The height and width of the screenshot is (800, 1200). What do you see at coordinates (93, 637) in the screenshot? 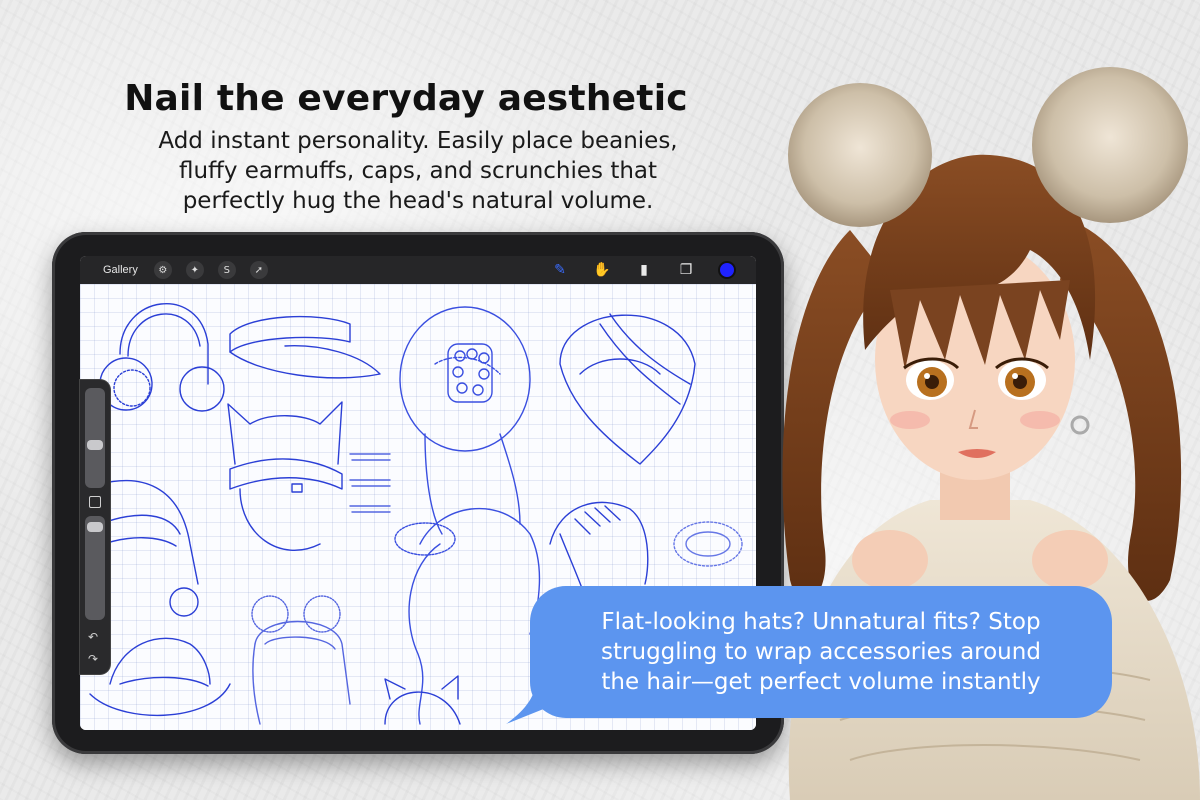
I see `undo-icon: ↶` at bounding box center [93, 637].